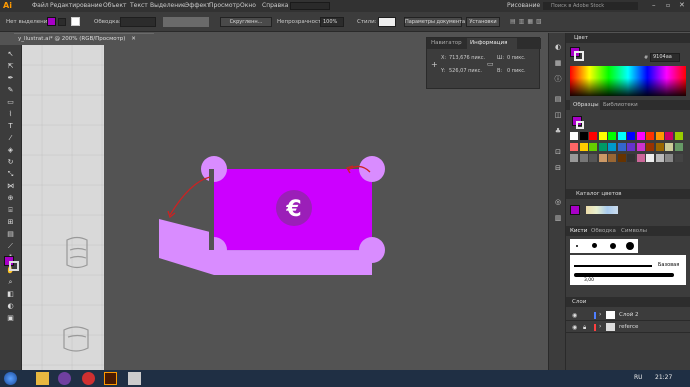 This screenshot has width=690, height=387. What do you see at coordinates (10, 114) in the screenshot?
I see `paintbrush-tool-icon: ⌇` at bounding box center [10, 114].